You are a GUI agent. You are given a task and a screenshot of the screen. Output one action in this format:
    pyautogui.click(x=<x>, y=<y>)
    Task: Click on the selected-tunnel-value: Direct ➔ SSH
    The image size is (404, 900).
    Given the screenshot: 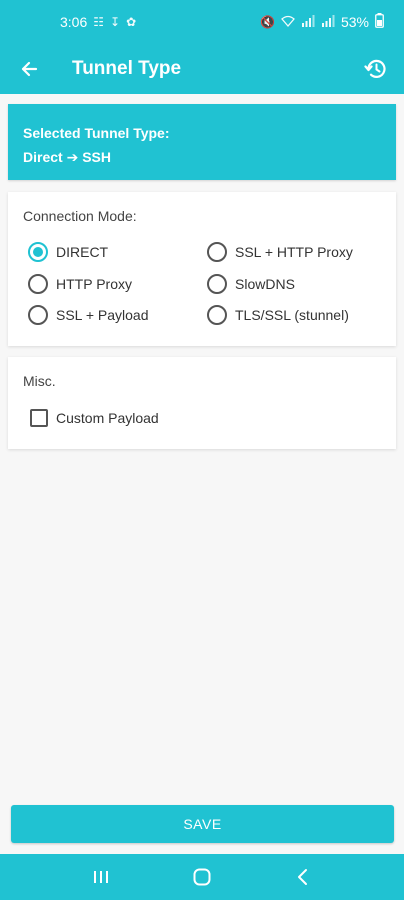 What is the action you would take?
    pyautogui.click(x=67, y=157)
    